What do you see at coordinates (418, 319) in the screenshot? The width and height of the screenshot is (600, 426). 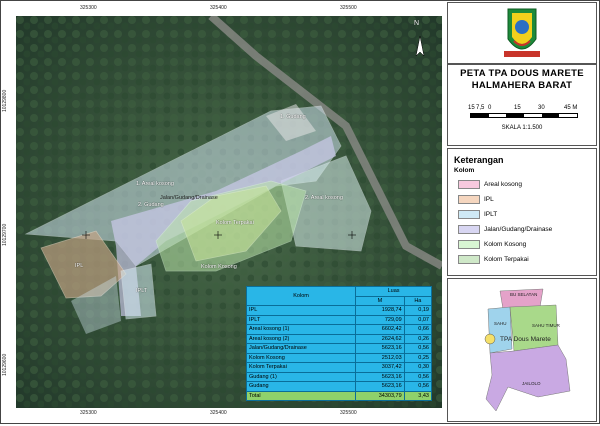 I see `row-ha: 0,07` at bounding box center [418, 319].